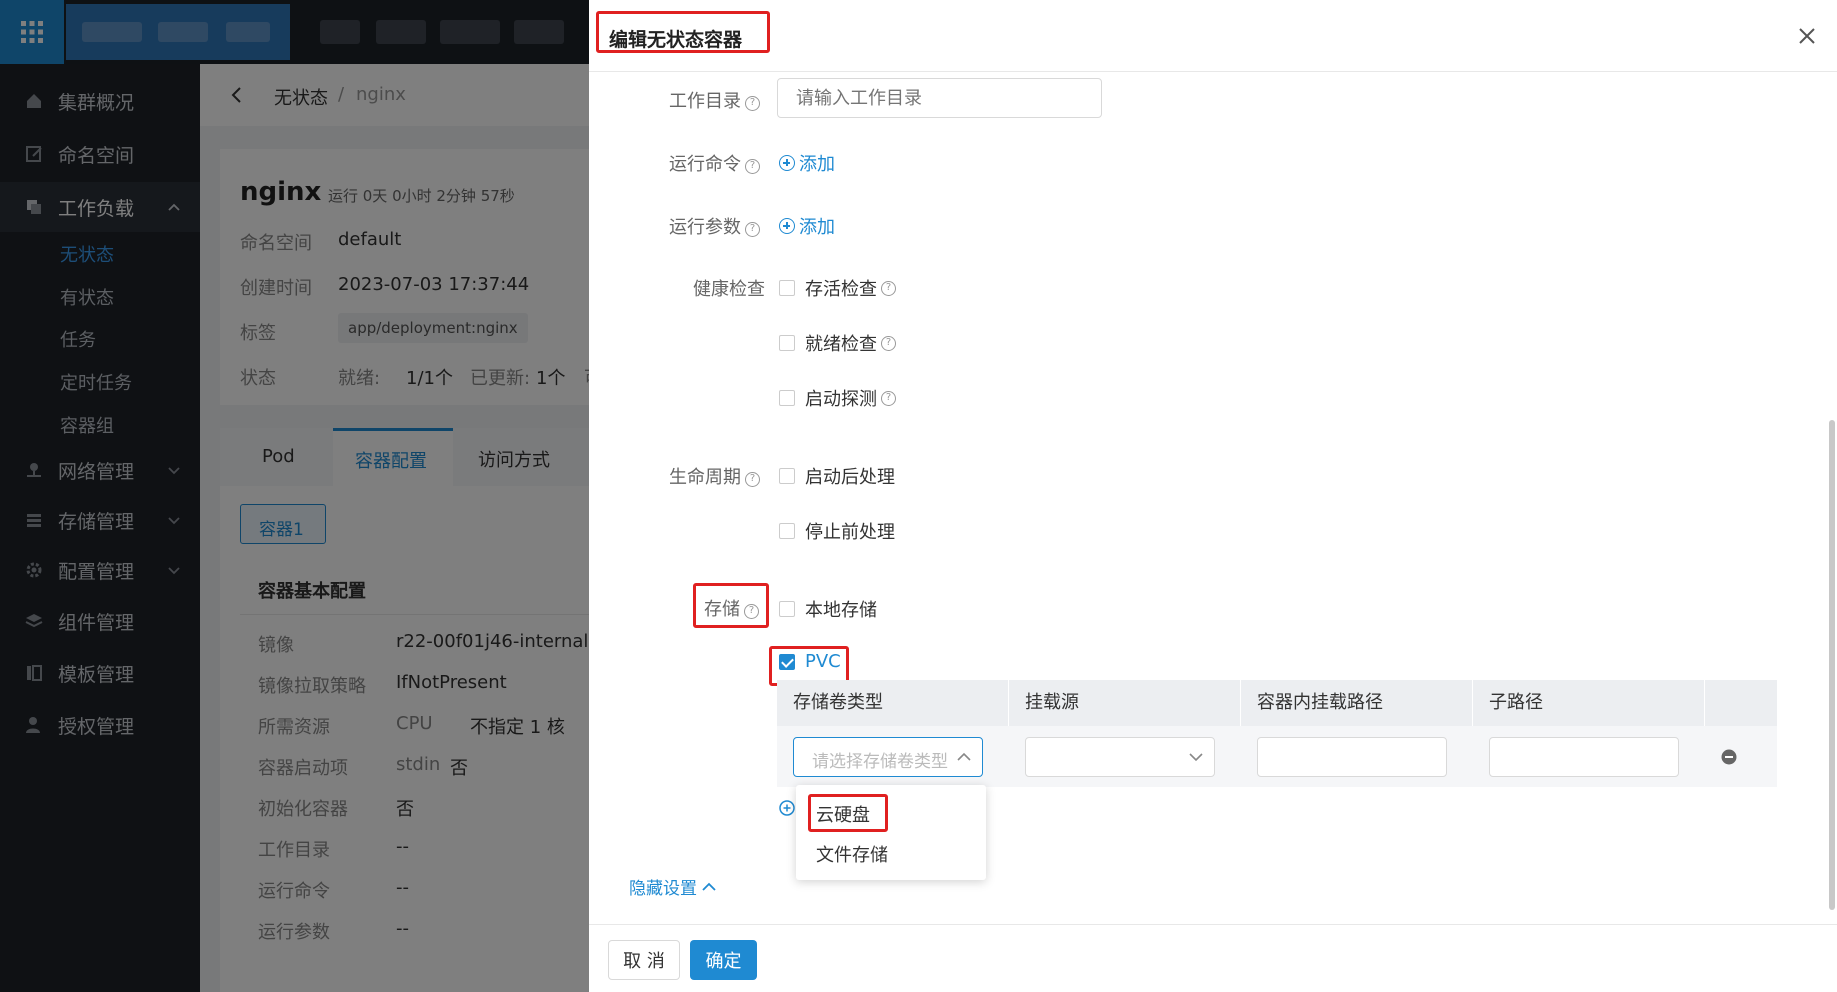 This screenshot has width=1837, height=992. I want to click on col-mount-path: 容器内挂载路径, so click(1357, 703).